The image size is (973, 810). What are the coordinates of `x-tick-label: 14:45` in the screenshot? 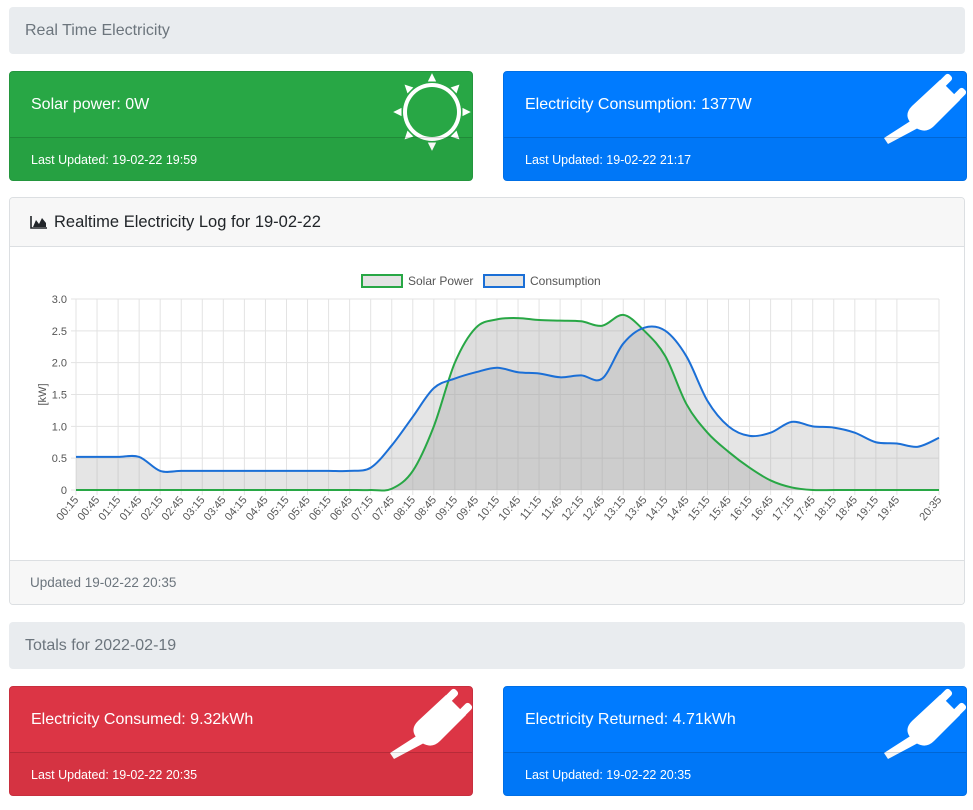 It's located at (678, 508).